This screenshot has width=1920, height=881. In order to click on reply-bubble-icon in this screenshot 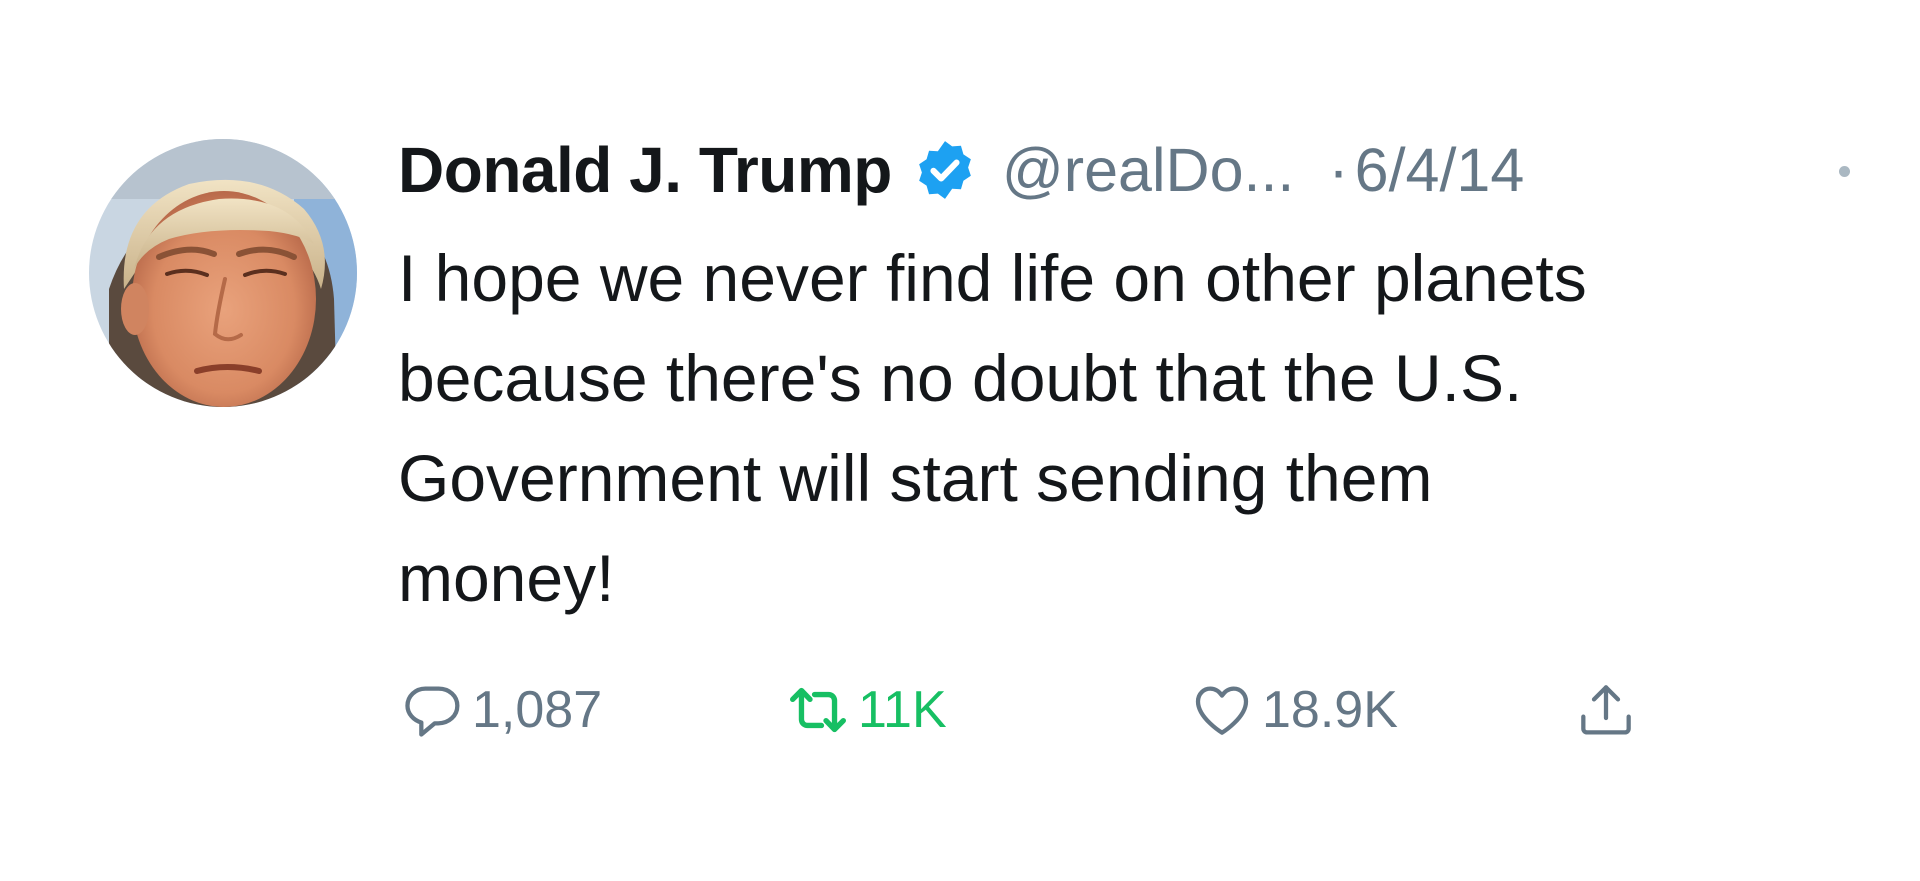, I will do `click(432, 710)`.